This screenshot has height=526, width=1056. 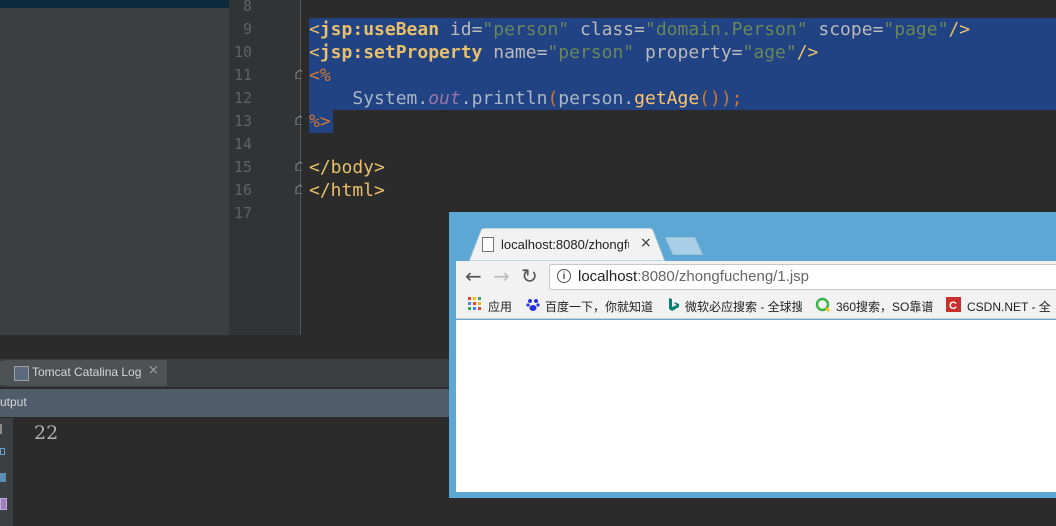 What do you see at coordinates (242, 52) in the screenshot?
I see `line-number: 10` at bounding box center [242, 52].